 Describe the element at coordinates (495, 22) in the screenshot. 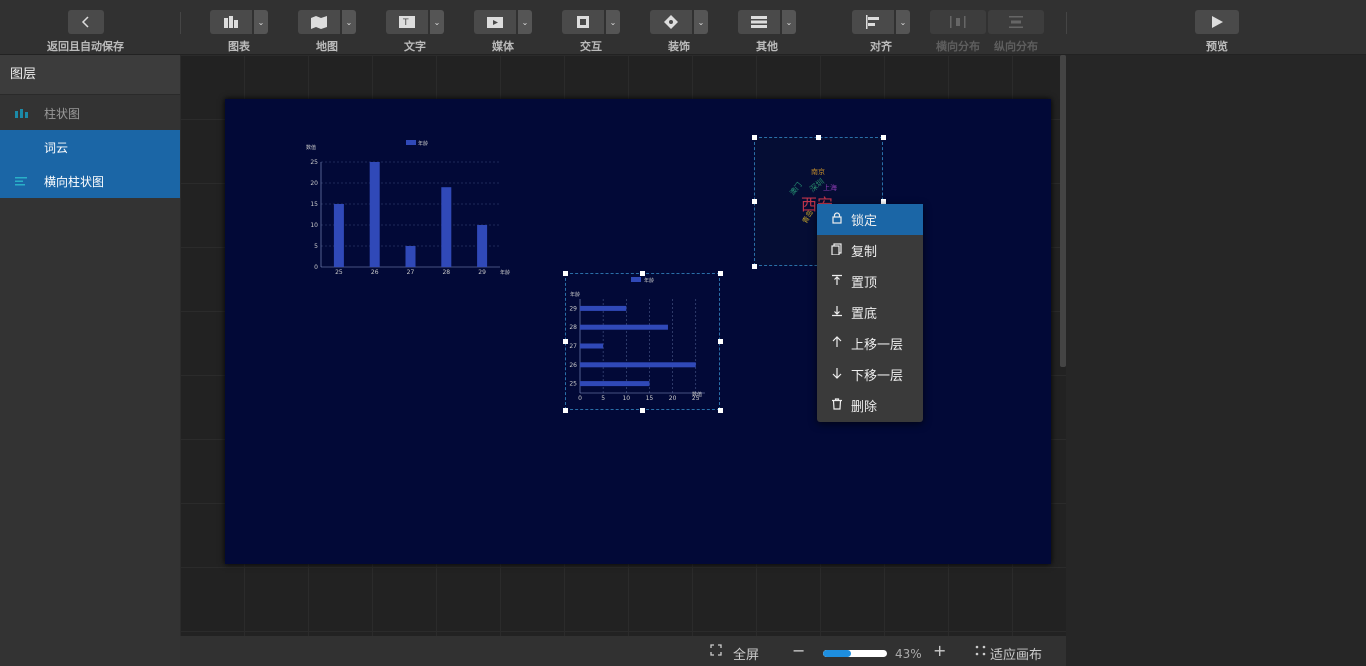

I see `media-icon` at that location.